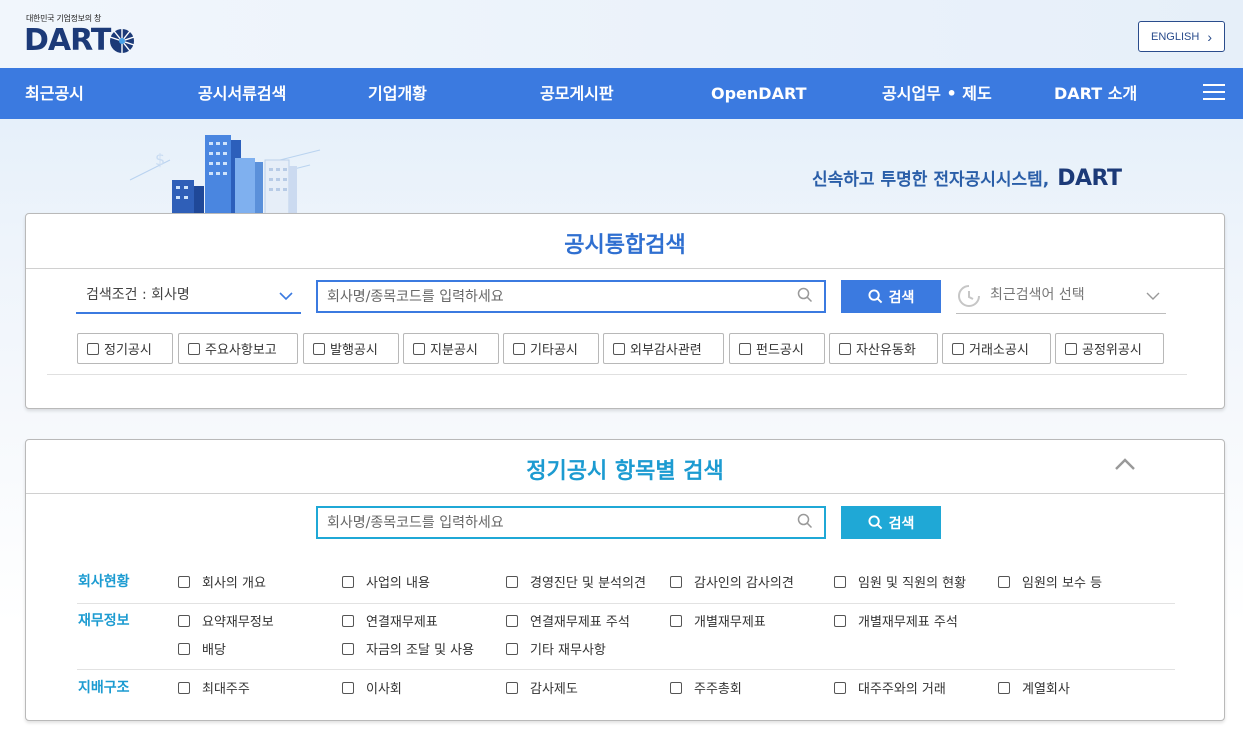  I want to click on item-business-content: 사업의 내용, so click(386, 581).